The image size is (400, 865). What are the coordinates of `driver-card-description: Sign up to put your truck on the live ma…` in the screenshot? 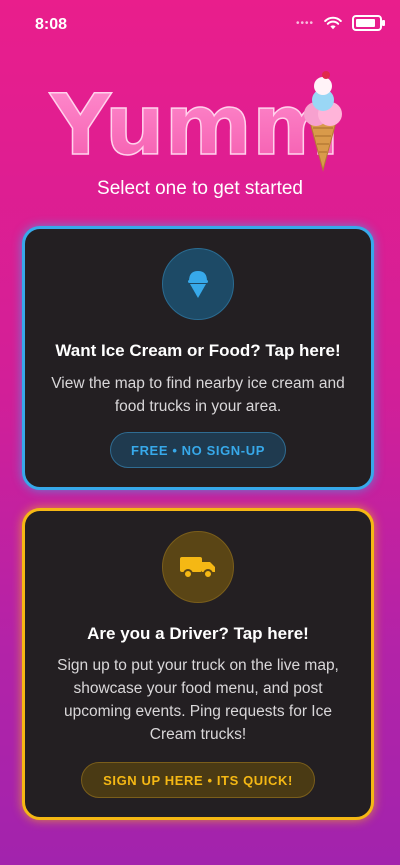 It's located at (198, 700).